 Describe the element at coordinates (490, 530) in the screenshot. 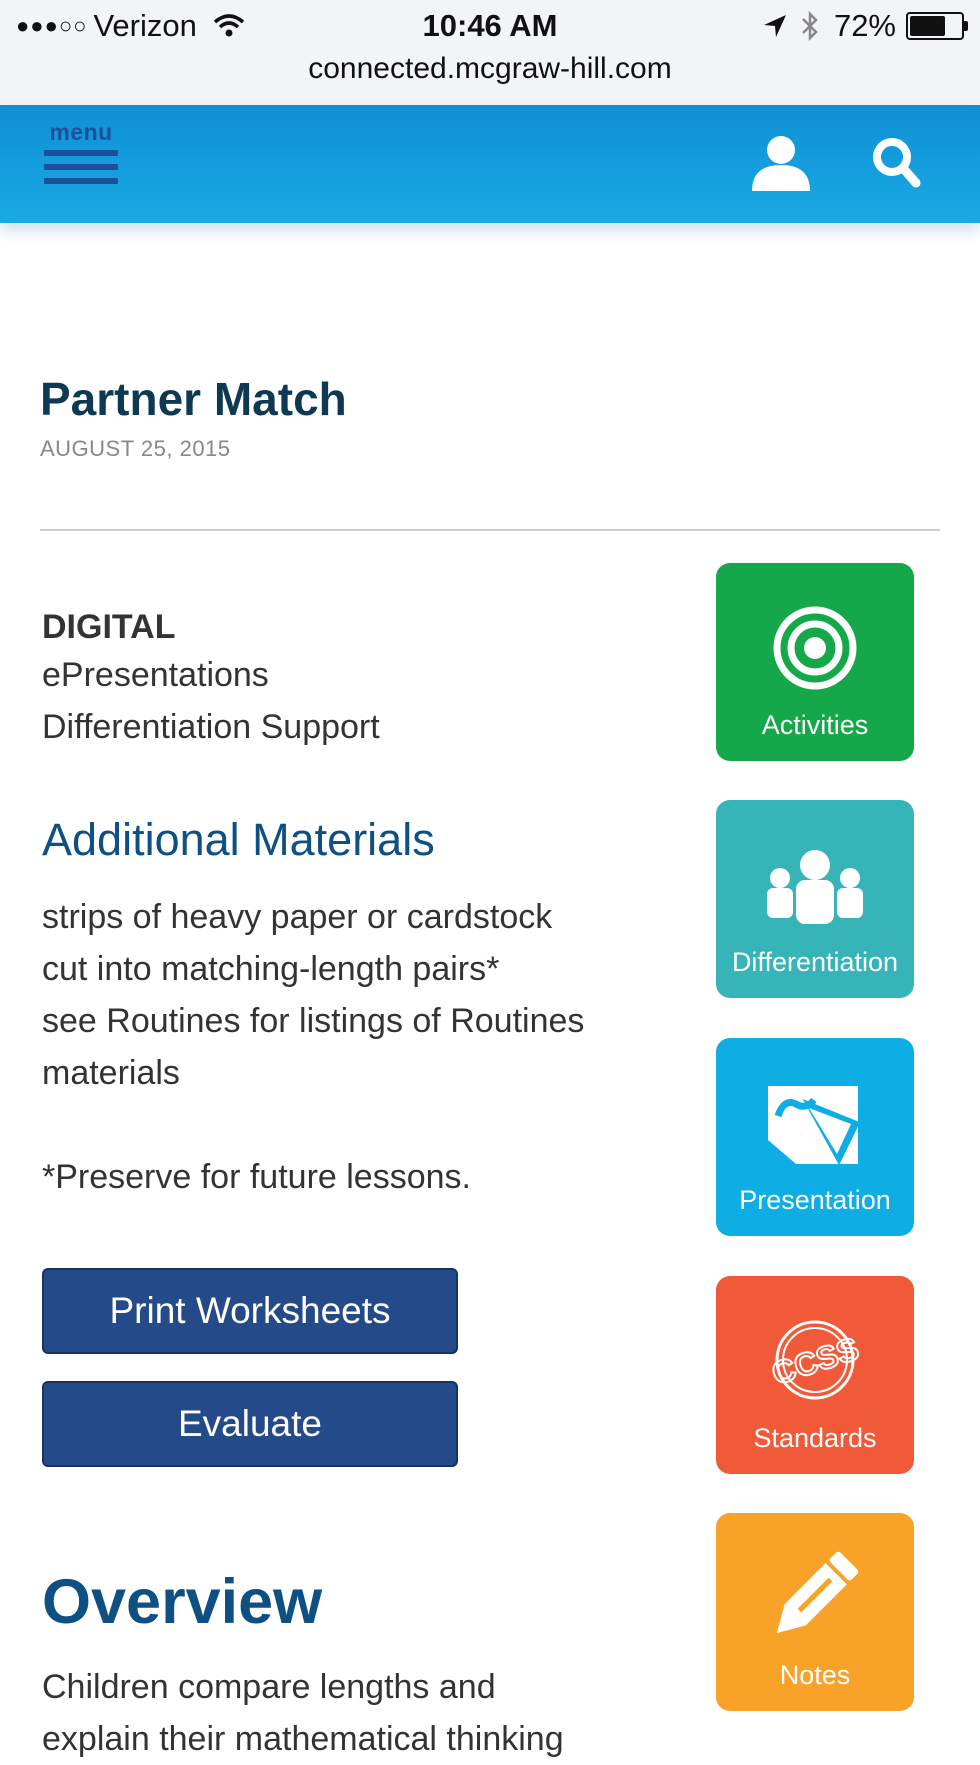

I see `divider` at that location.